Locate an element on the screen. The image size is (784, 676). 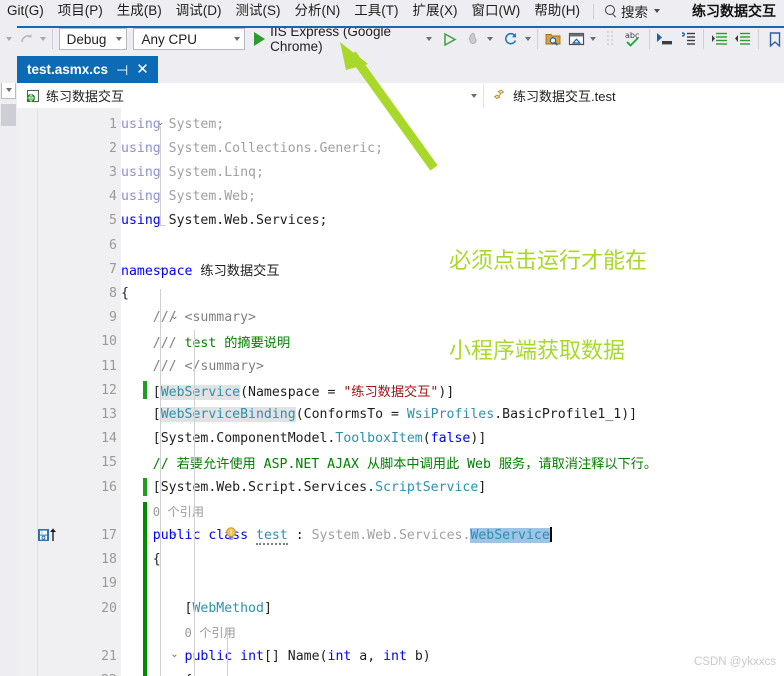
code-line: 1 ⌄ using System; is located at coordinates (400, 124).